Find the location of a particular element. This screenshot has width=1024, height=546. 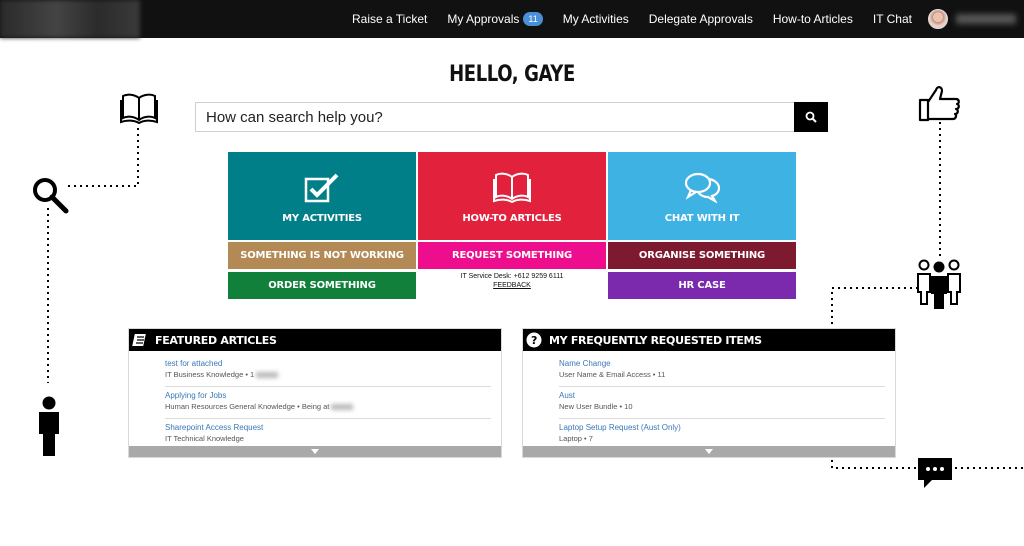

service-desk-phone: IT Service Desk: +612 9259 6111 is located at coordinates (512, 276).